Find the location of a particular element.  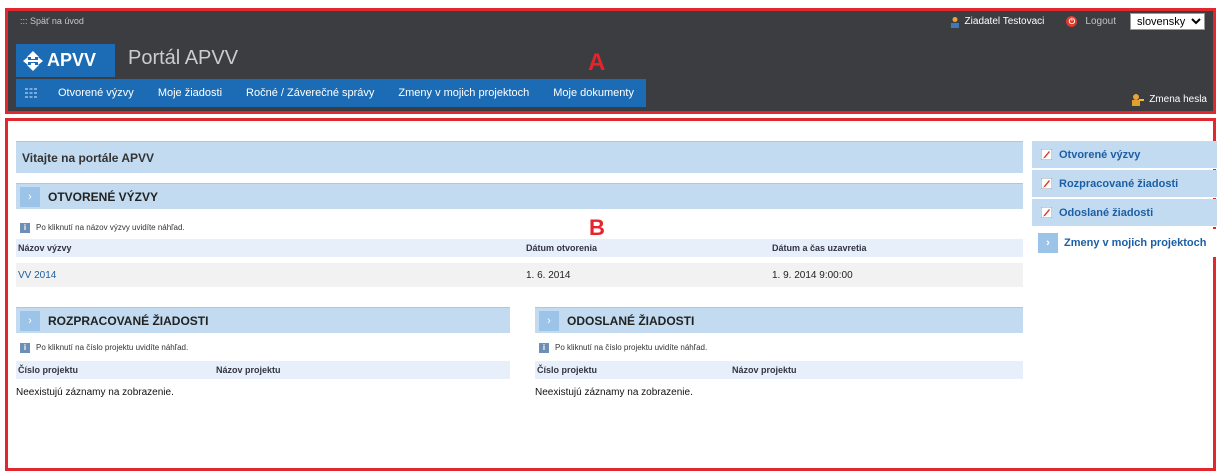

nav-my-documents: Moje dokumenty is located at coordinates (593, 93).